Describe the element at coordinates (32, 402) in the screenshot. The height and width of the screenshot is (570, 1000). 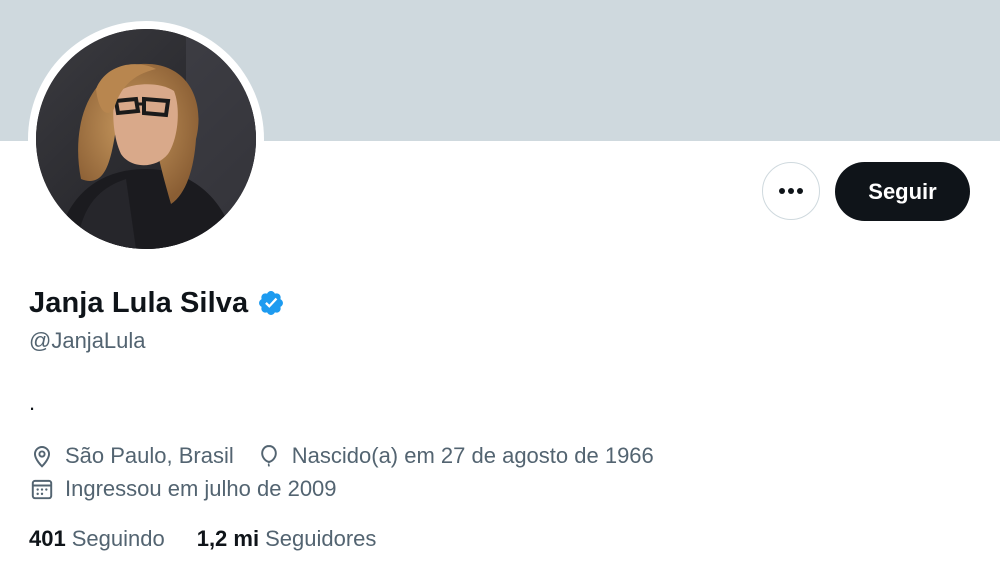
I see `bio-text: .` at that location.